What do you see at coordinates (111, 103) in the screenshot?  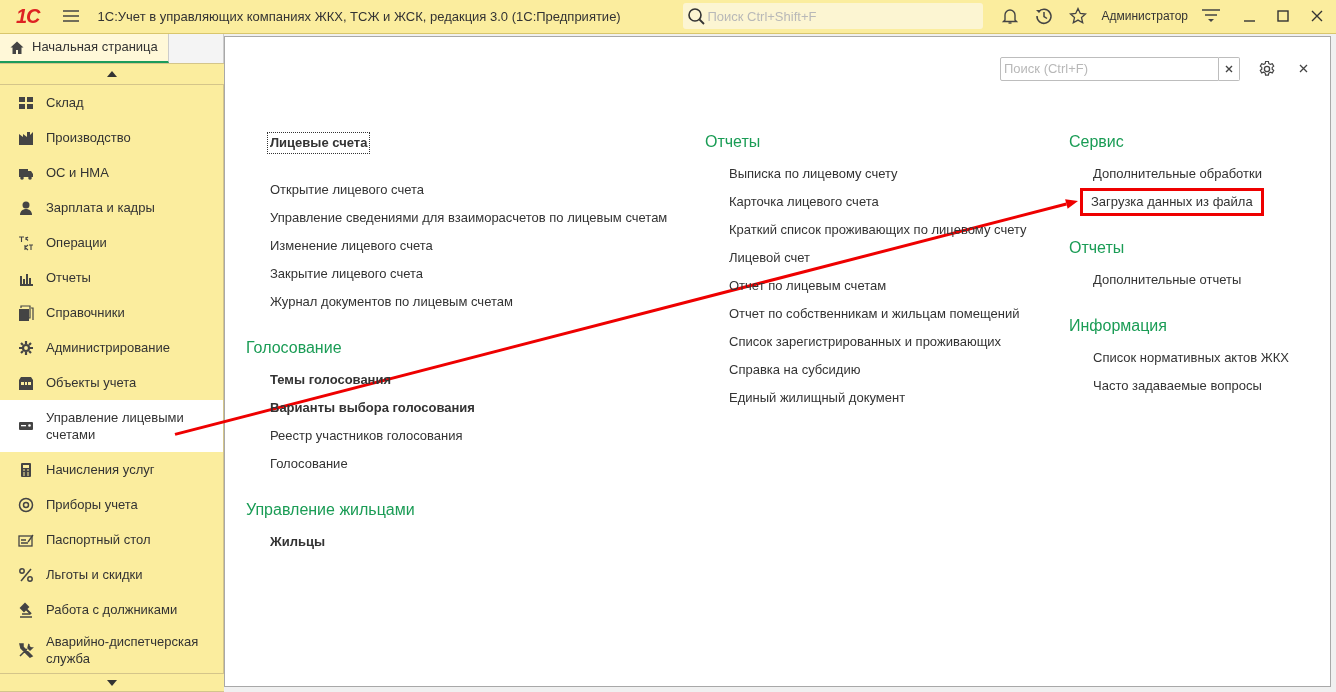 I see `sidebar-item: Склад` at bounding box center [111, 103].